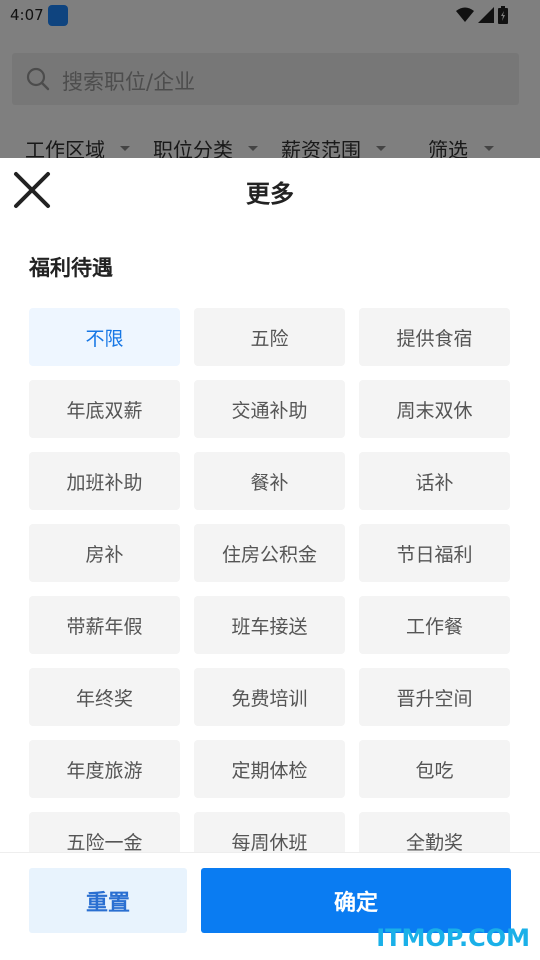 The image size is (540, 960). I want to click on benefit-option-chip: 全勤奖, so click(434, 832).